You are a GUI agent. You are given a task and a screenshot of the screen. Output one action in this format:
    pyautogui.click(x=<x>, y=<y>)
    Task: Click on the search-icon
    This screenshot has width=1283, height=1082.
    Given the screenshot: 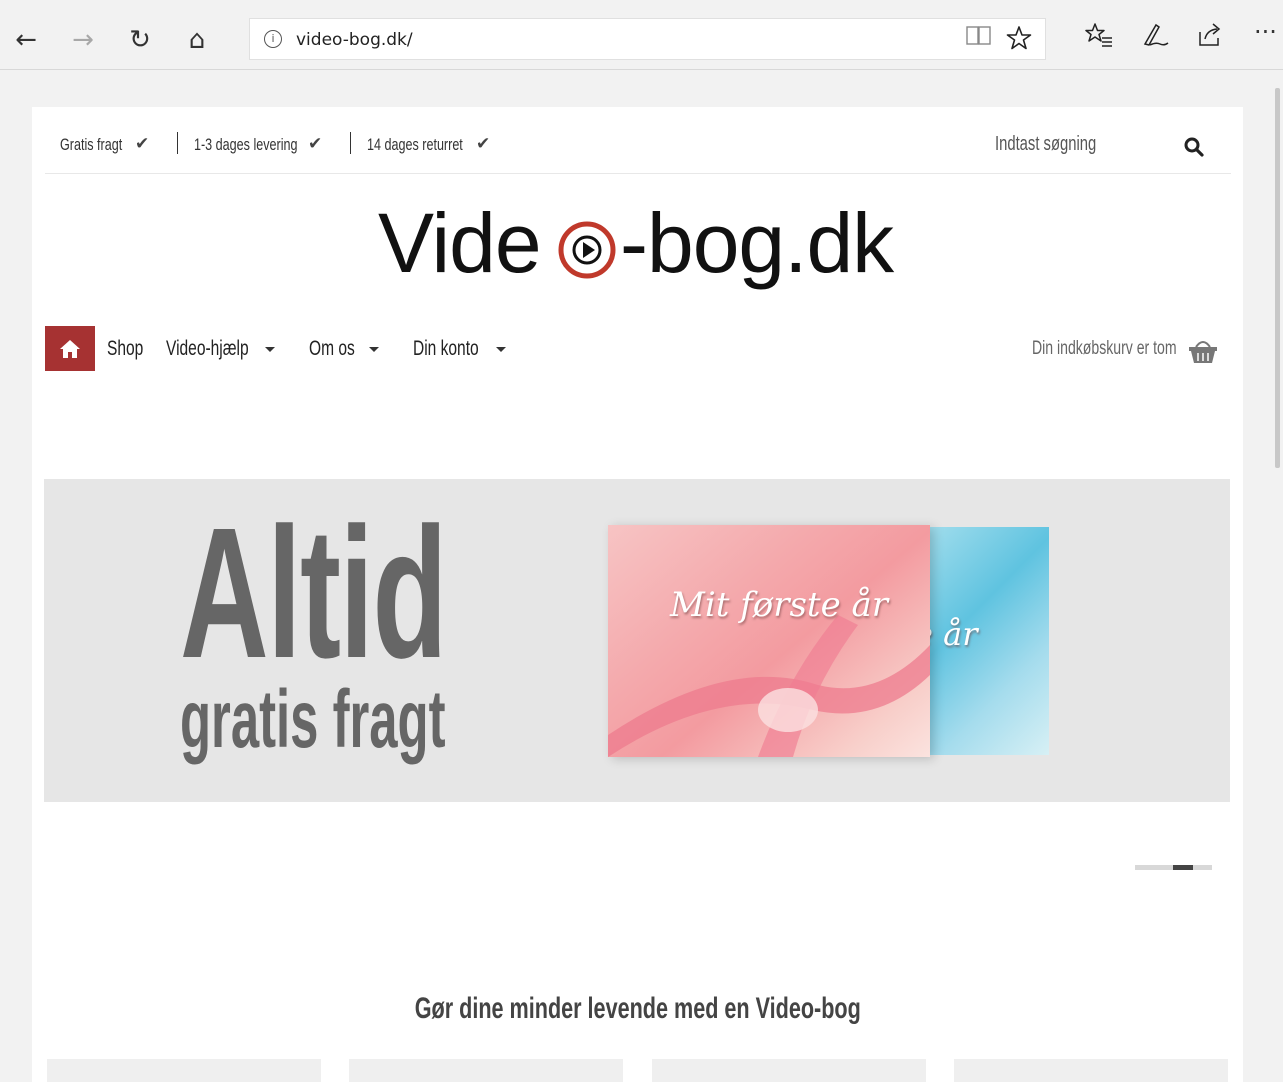 What is the action you would take?
    pyautogui.click(x=1194, y=147)
    